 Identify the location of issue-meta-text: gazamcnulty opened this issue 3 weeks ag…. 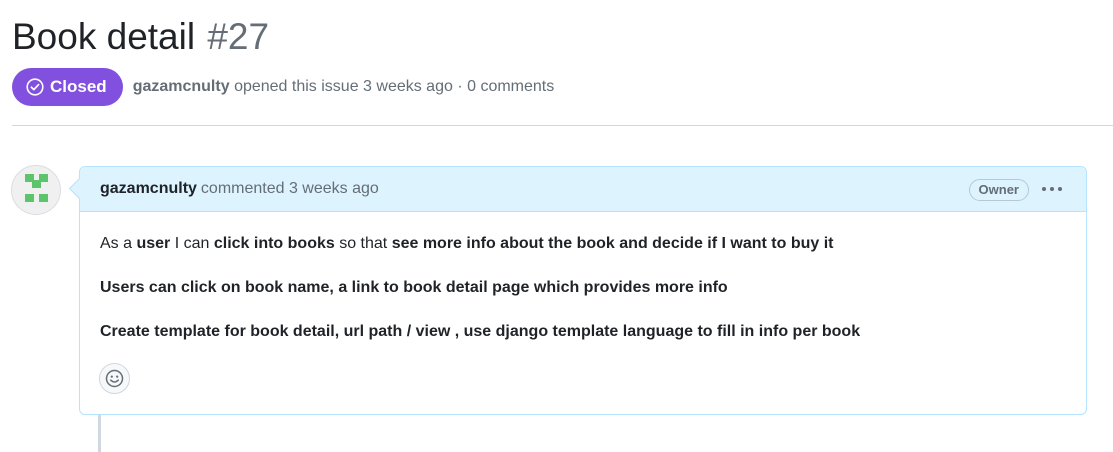
(344, 87).